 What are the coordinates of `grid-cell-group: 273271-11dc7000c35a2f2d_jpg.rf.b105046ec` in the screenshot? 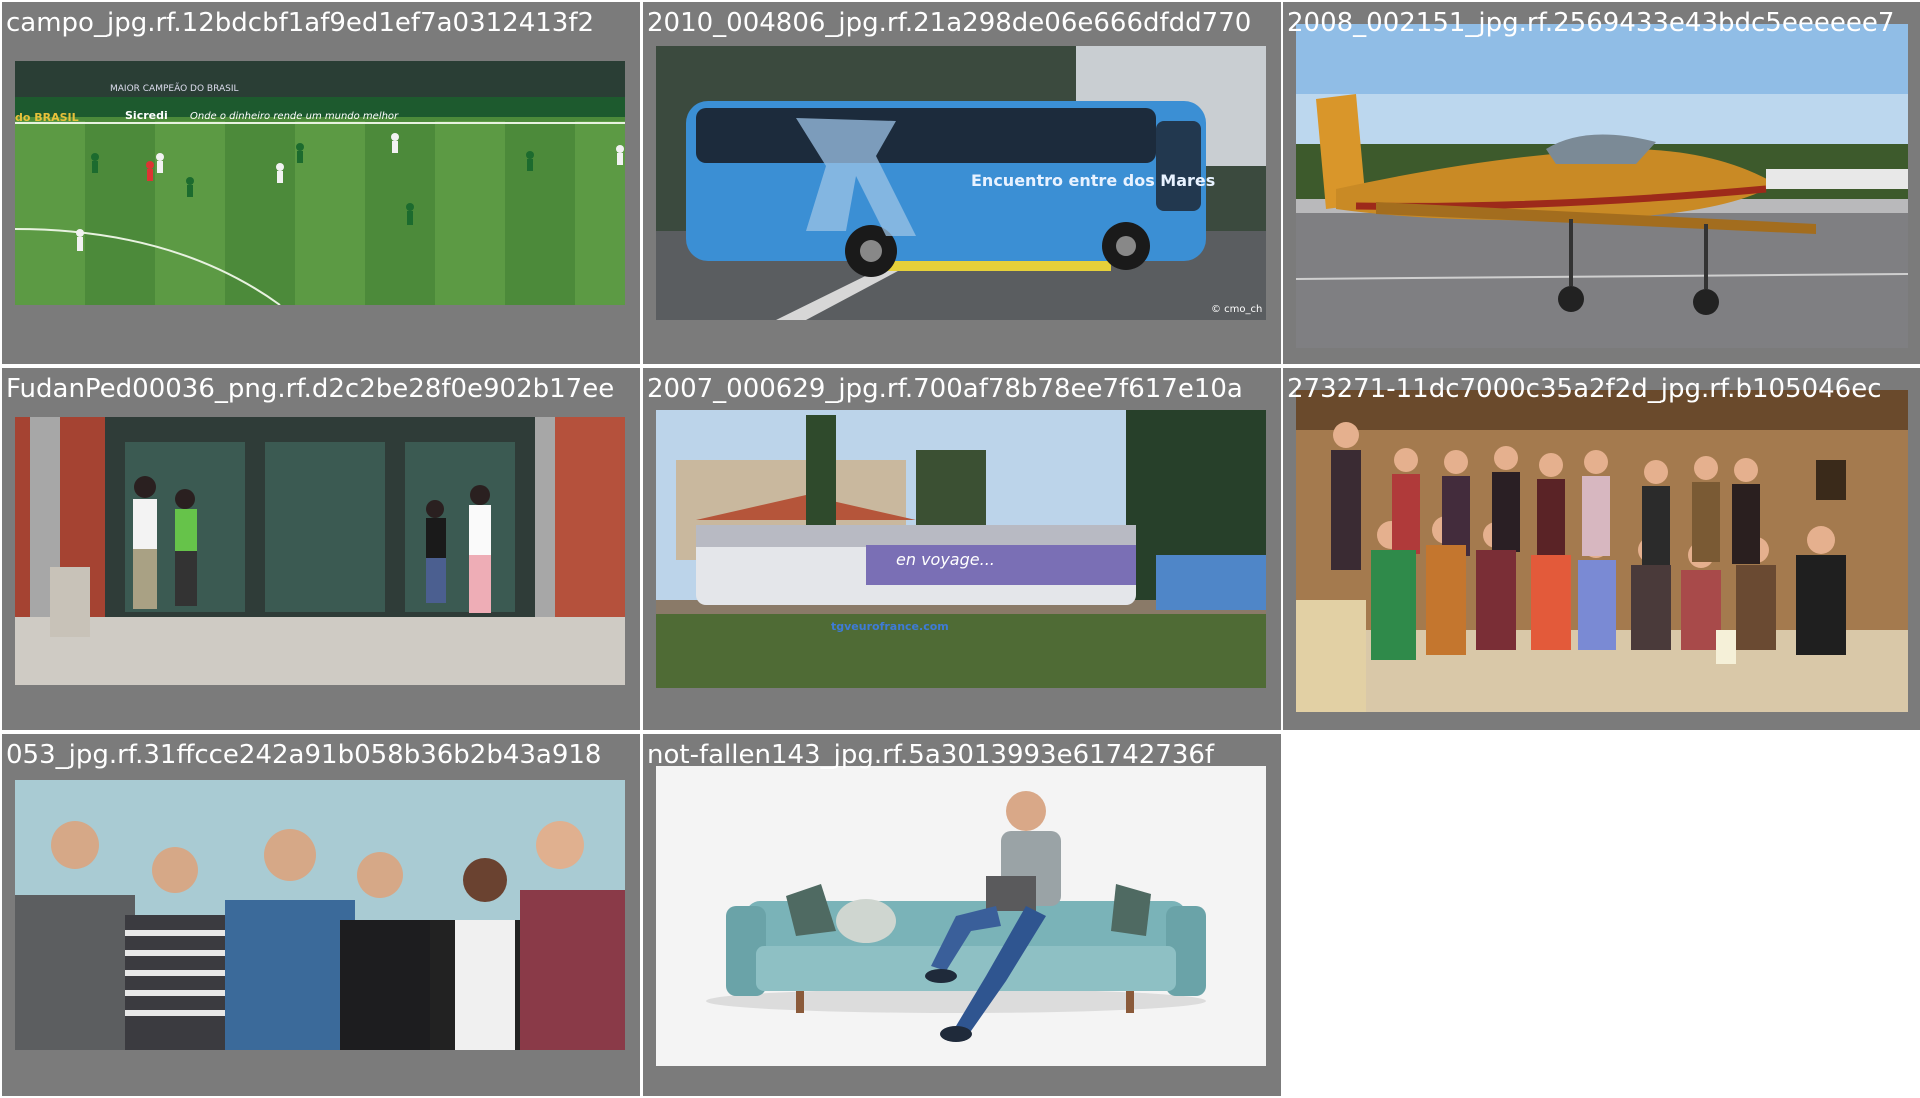 It's located at (1601, 549).